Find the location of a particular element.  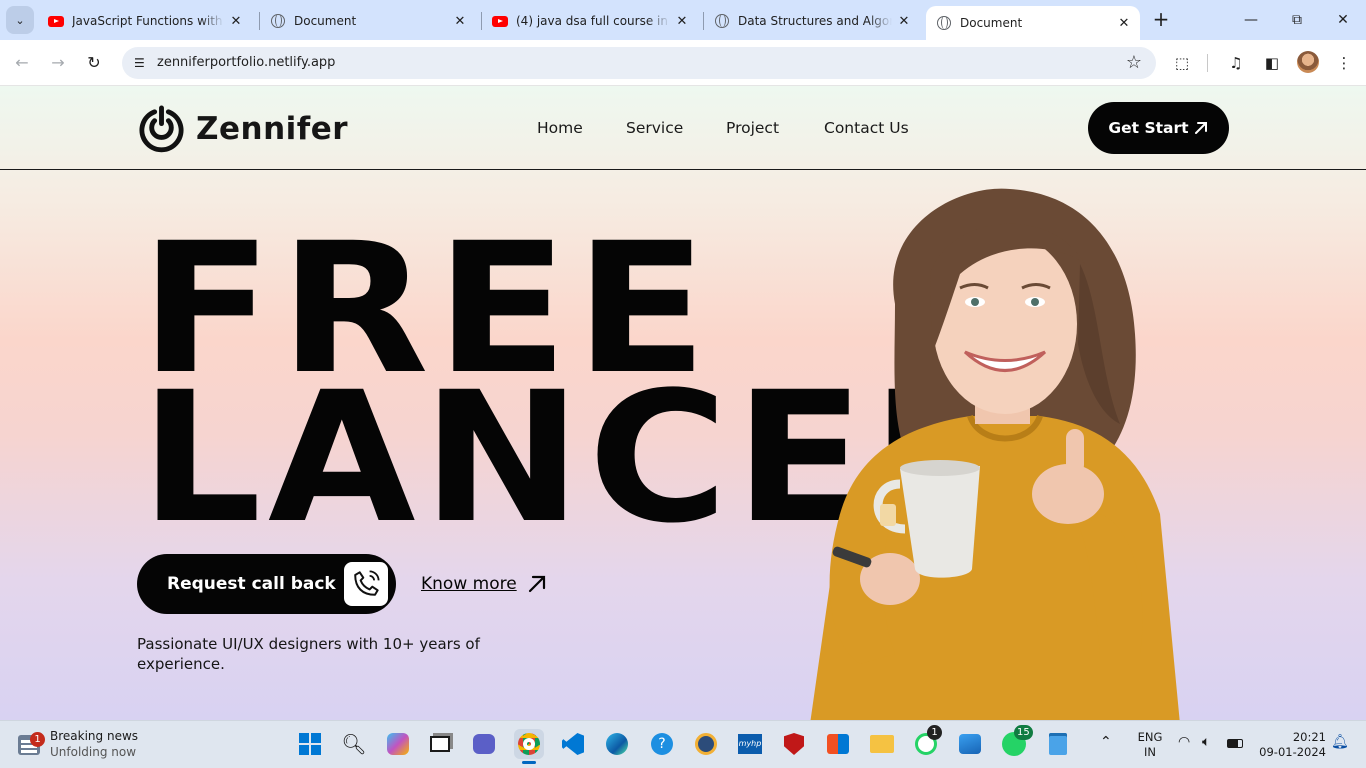

whatsapp-chat-icon: 1 is located at coordinates (926, 742).